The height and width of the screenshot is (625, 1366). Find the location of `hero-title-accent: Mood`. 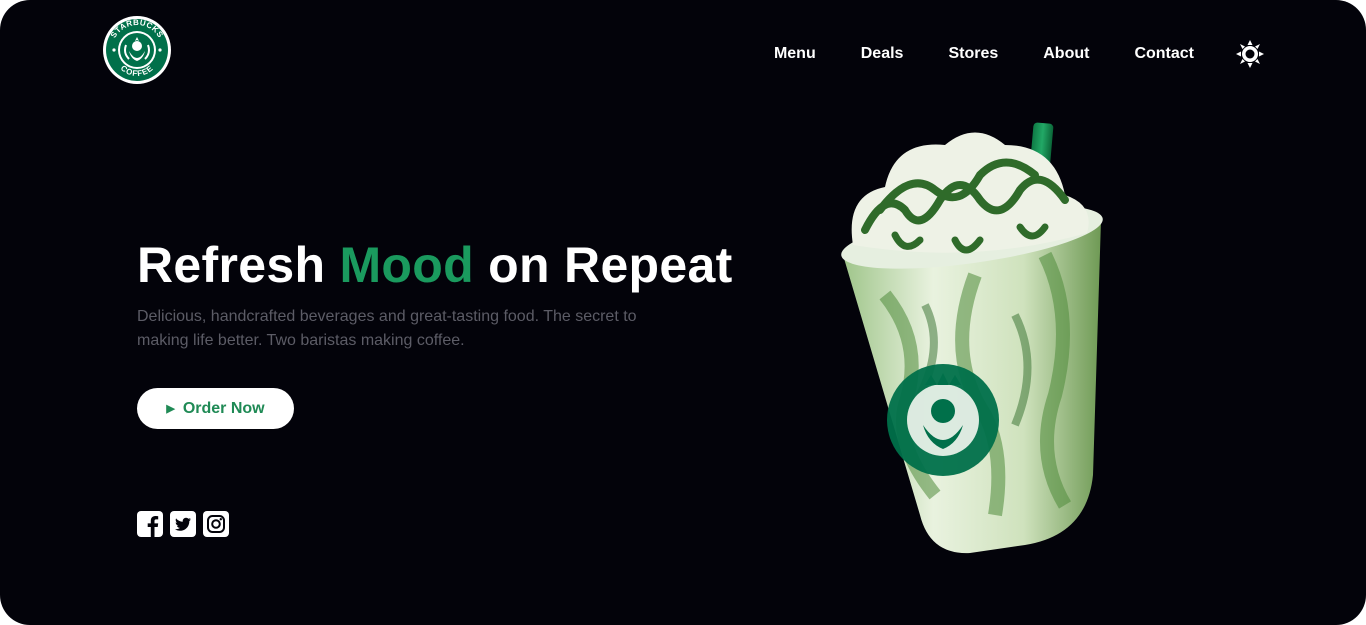

hero-title-accent: Mood is located at coordinates (406, 265).